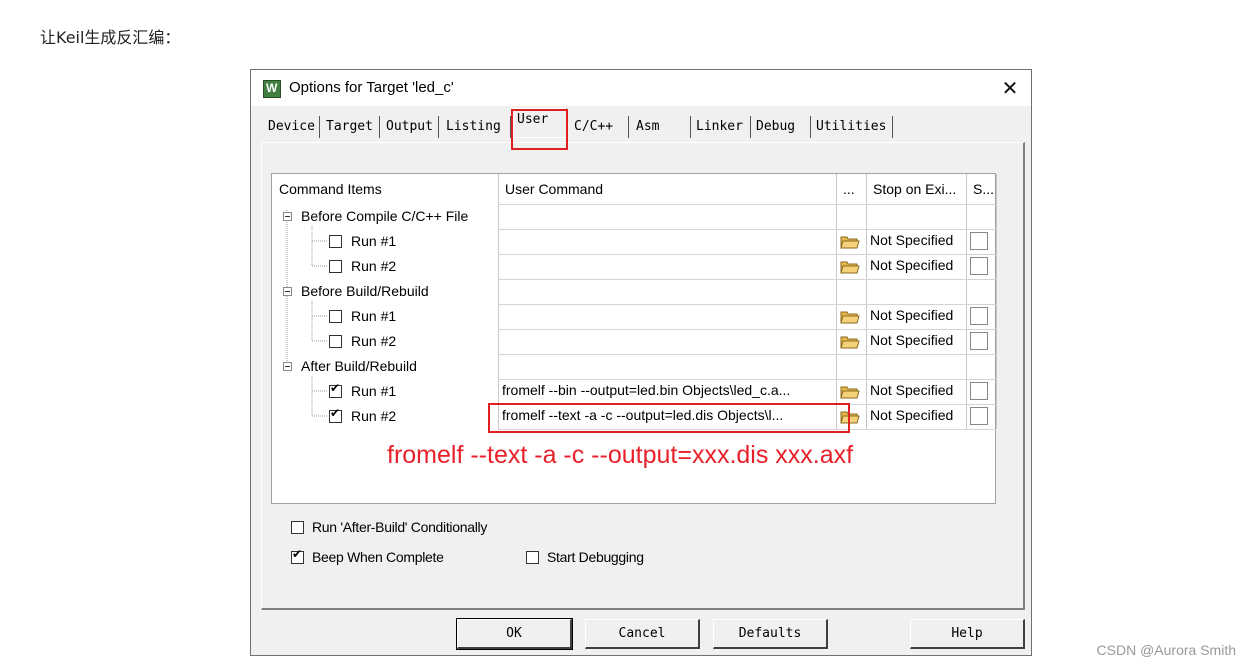 The image size is (1250, 668). I want to click on user-tab-highlight-box, so click(539, 129).